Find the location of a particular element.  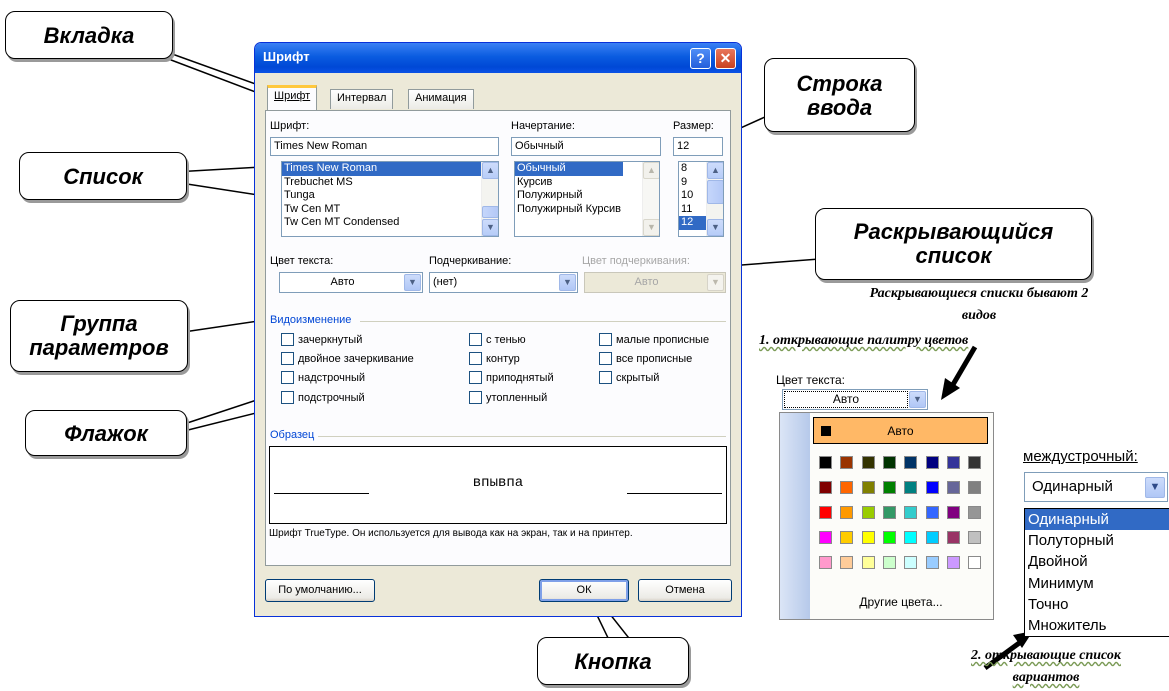

tab-spacing: Интервал is located at coordinates (362, 99).